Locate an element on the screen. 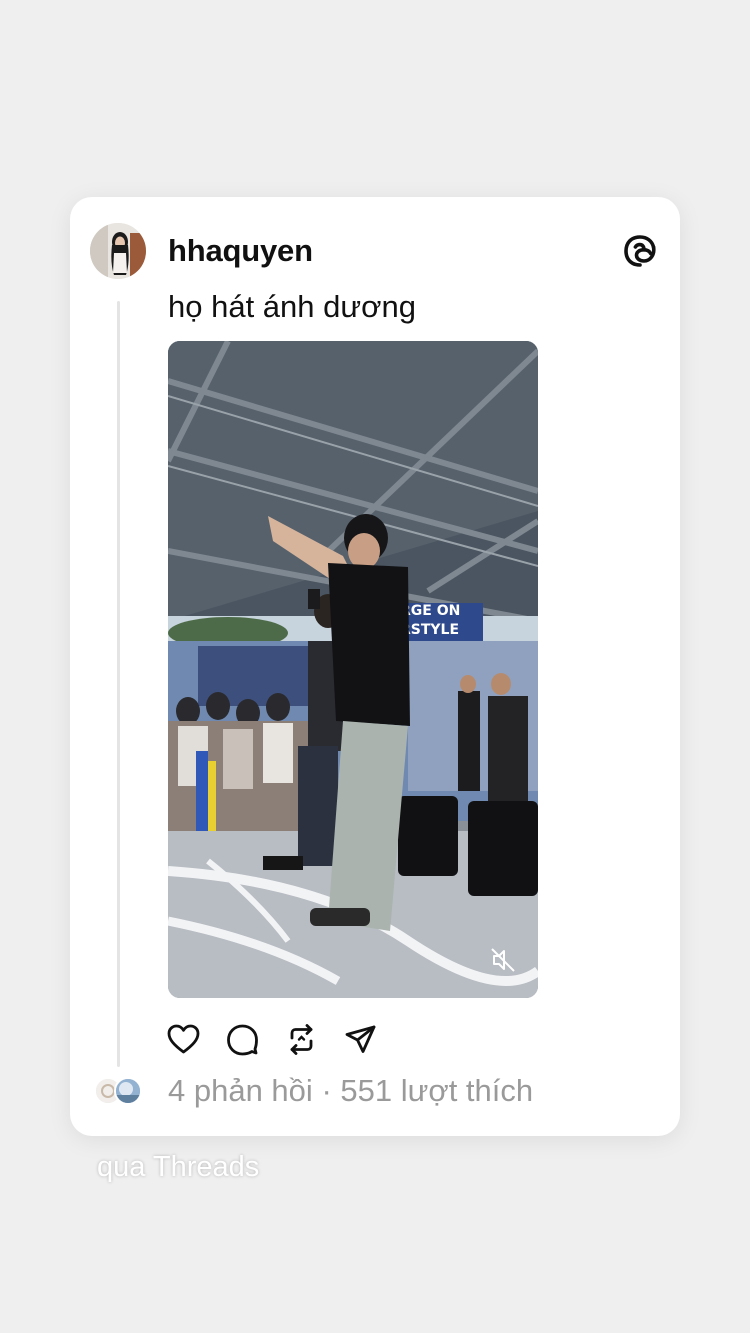  replies-count: 4 phản hồi is located at coordinates (240, 1090).